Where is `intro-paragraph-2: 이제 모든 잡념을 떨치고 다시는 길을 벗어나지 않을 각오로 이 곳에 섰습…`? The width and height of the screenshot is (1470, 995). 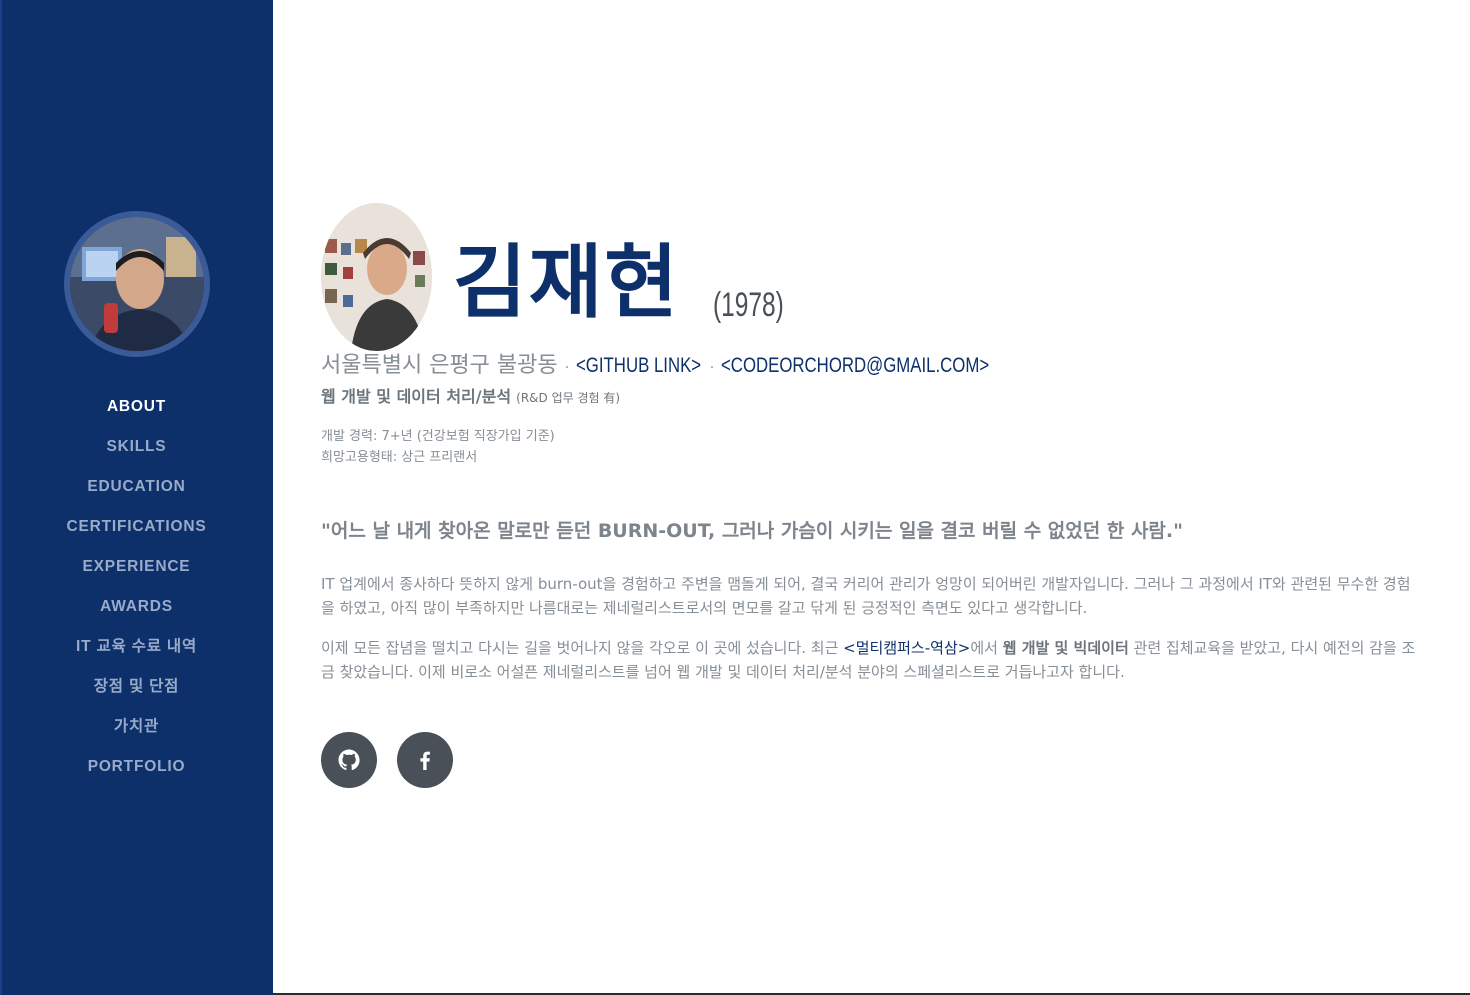
intro-paragraph-2: 이제 모든 잡념을 떨치고 다시는 길을 벗어나지 않을 각오로 이 곳에 섰습… is located at coordinates (871, 660).